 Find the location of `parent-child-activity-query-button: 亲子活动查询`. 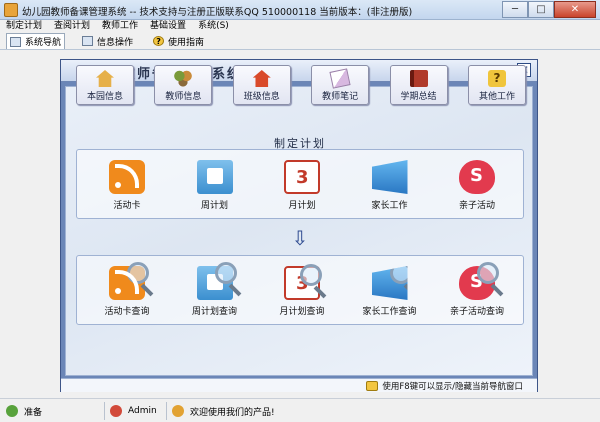

parent-child-activity-query-button: 亲子活动查询 is located at coordinates (477, 289).